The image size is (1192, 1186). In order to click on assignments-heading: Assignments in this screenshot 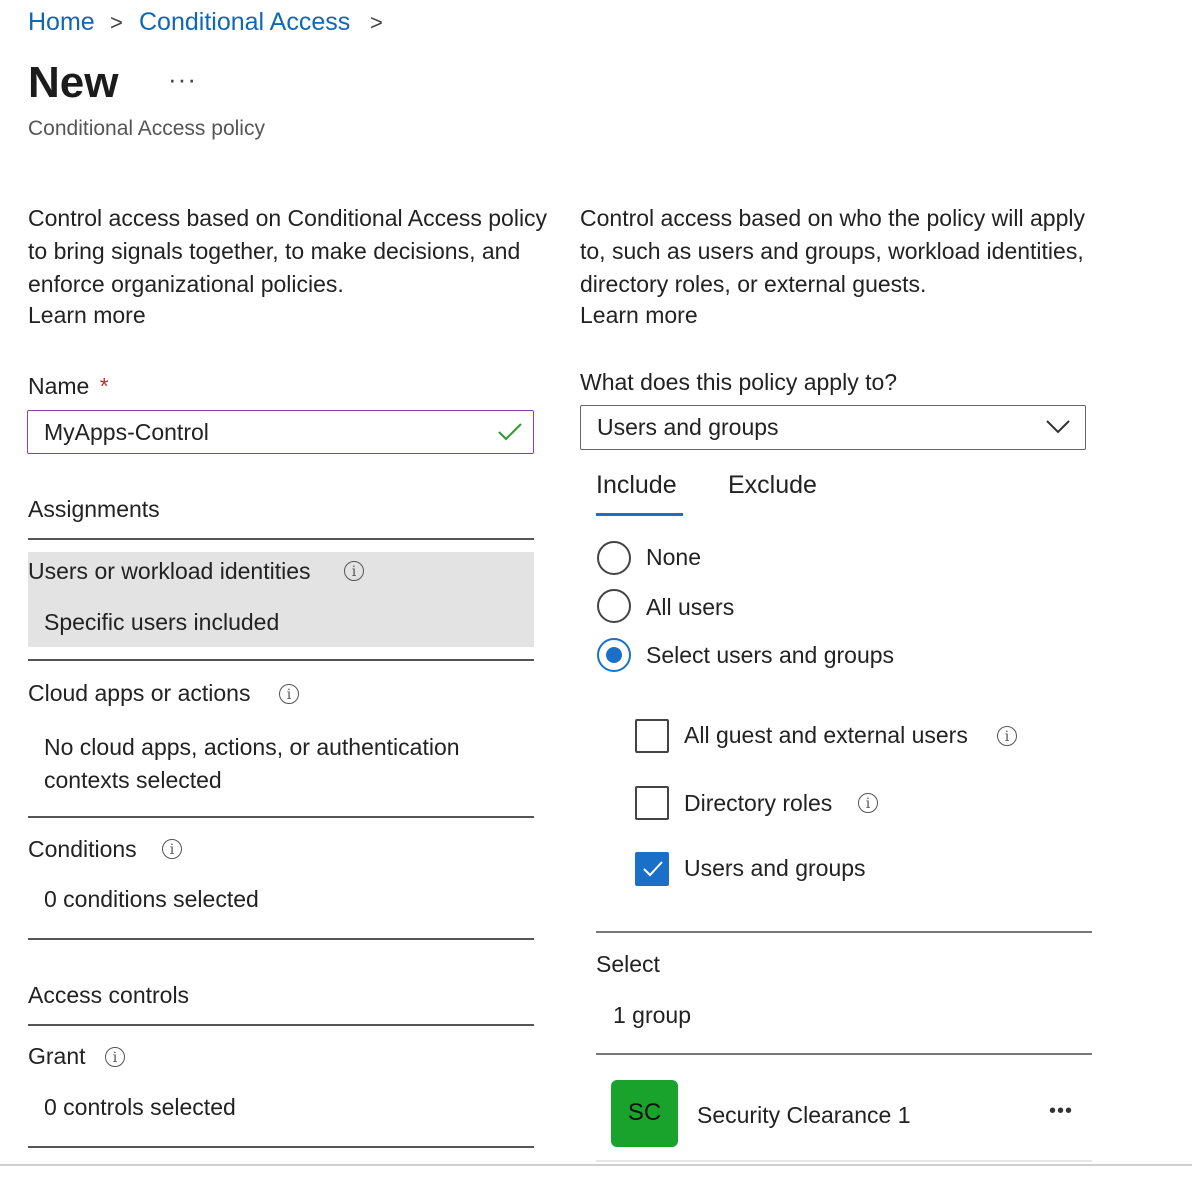, I will do `click(94, 509)`.